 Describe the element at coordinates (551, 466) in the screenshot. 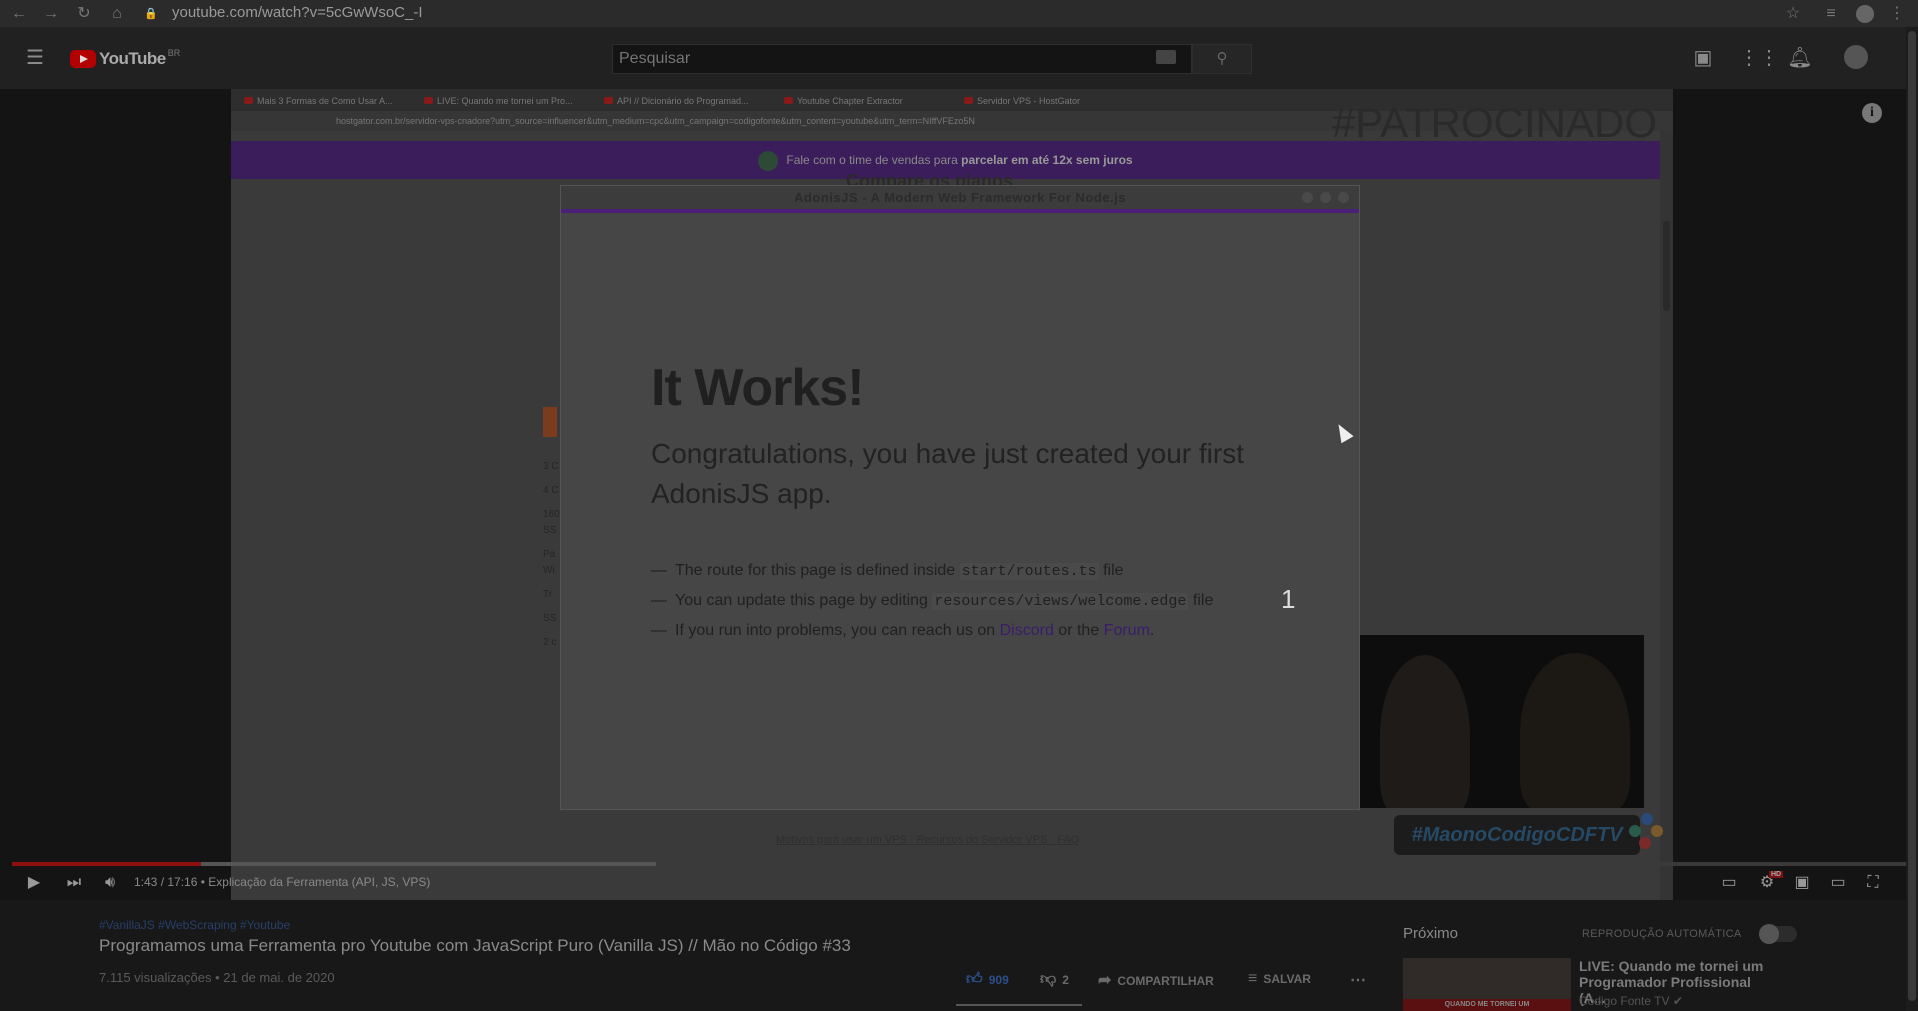

I see `bg-line: 3 C` at that location.